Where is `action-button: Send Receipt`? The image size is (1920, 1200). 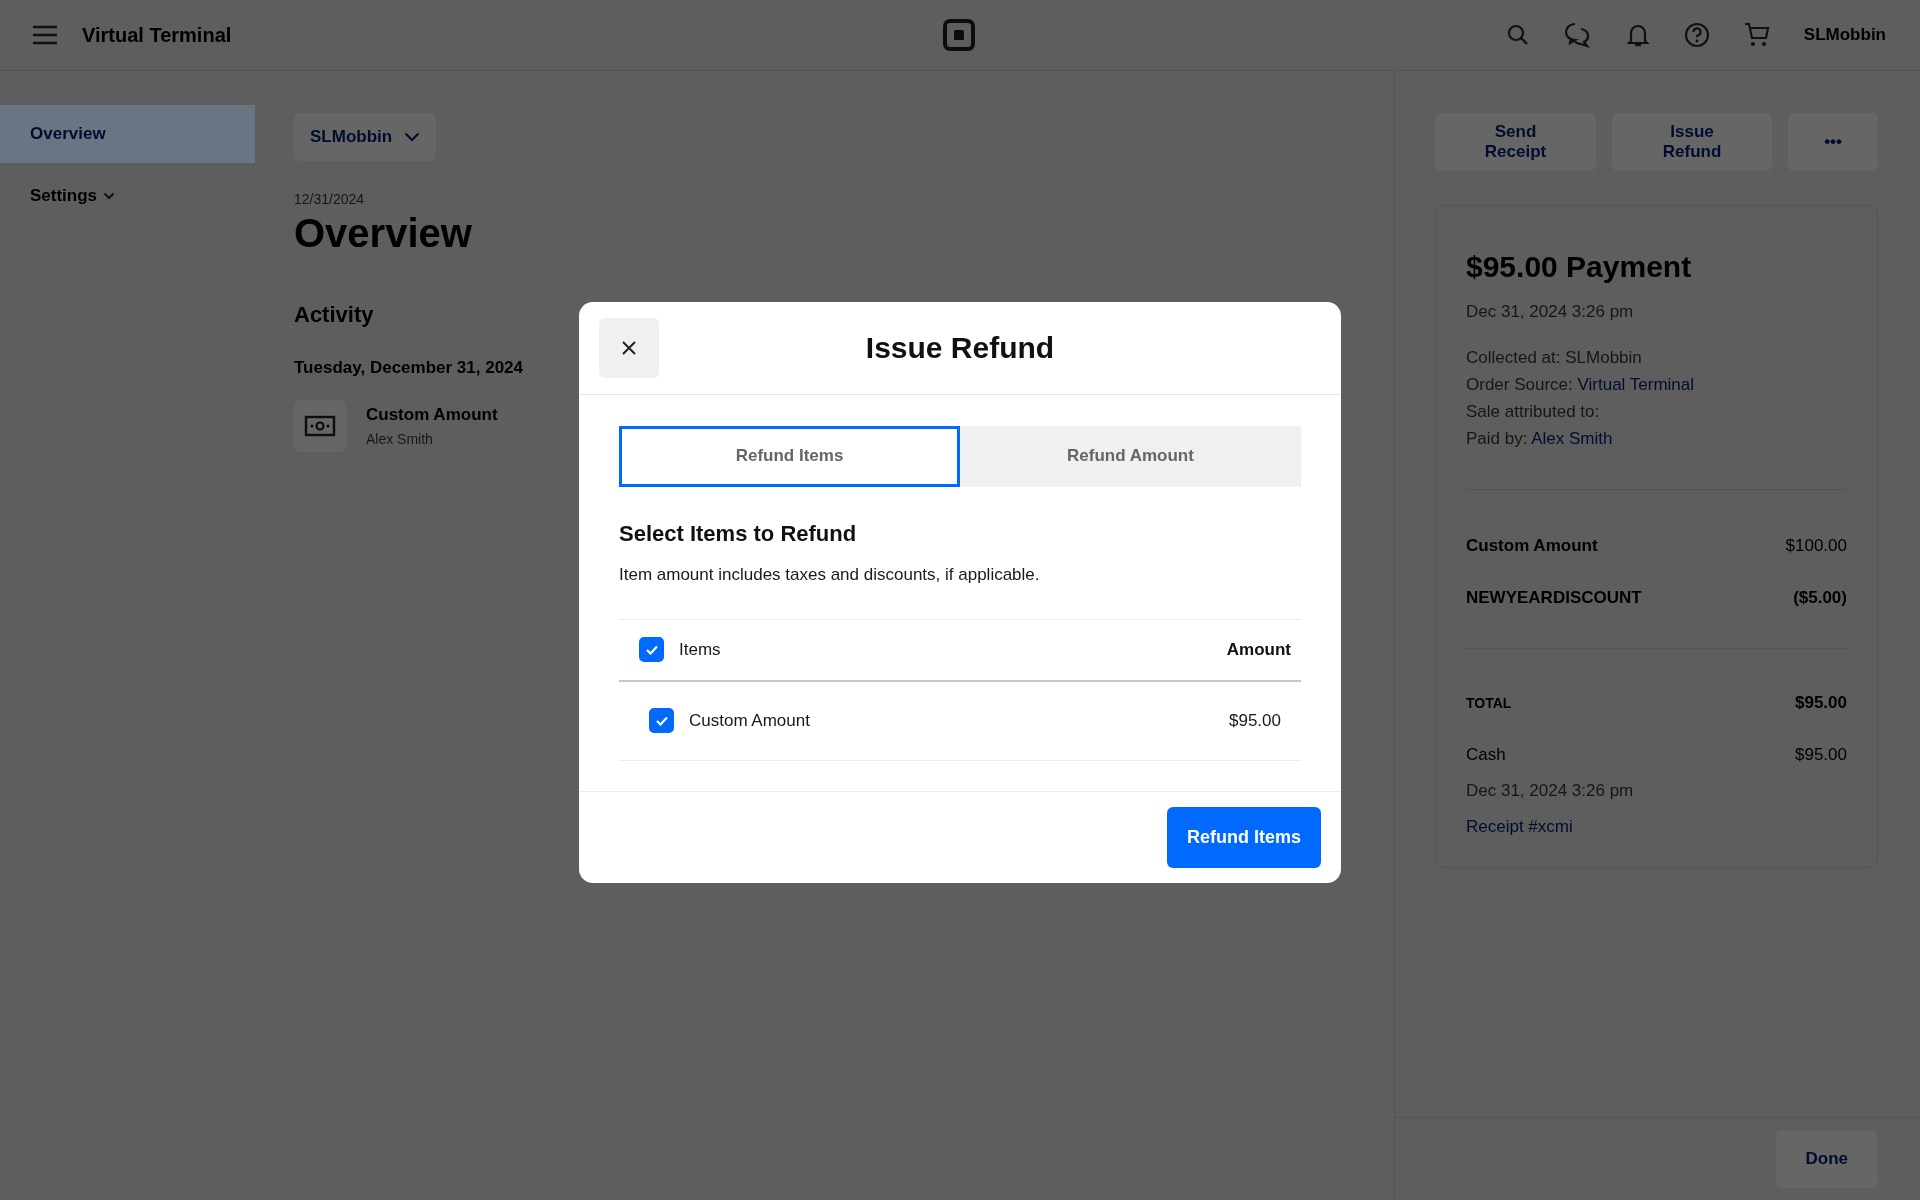
action-button: Send Receipt is located at coordinates (1515, 142).